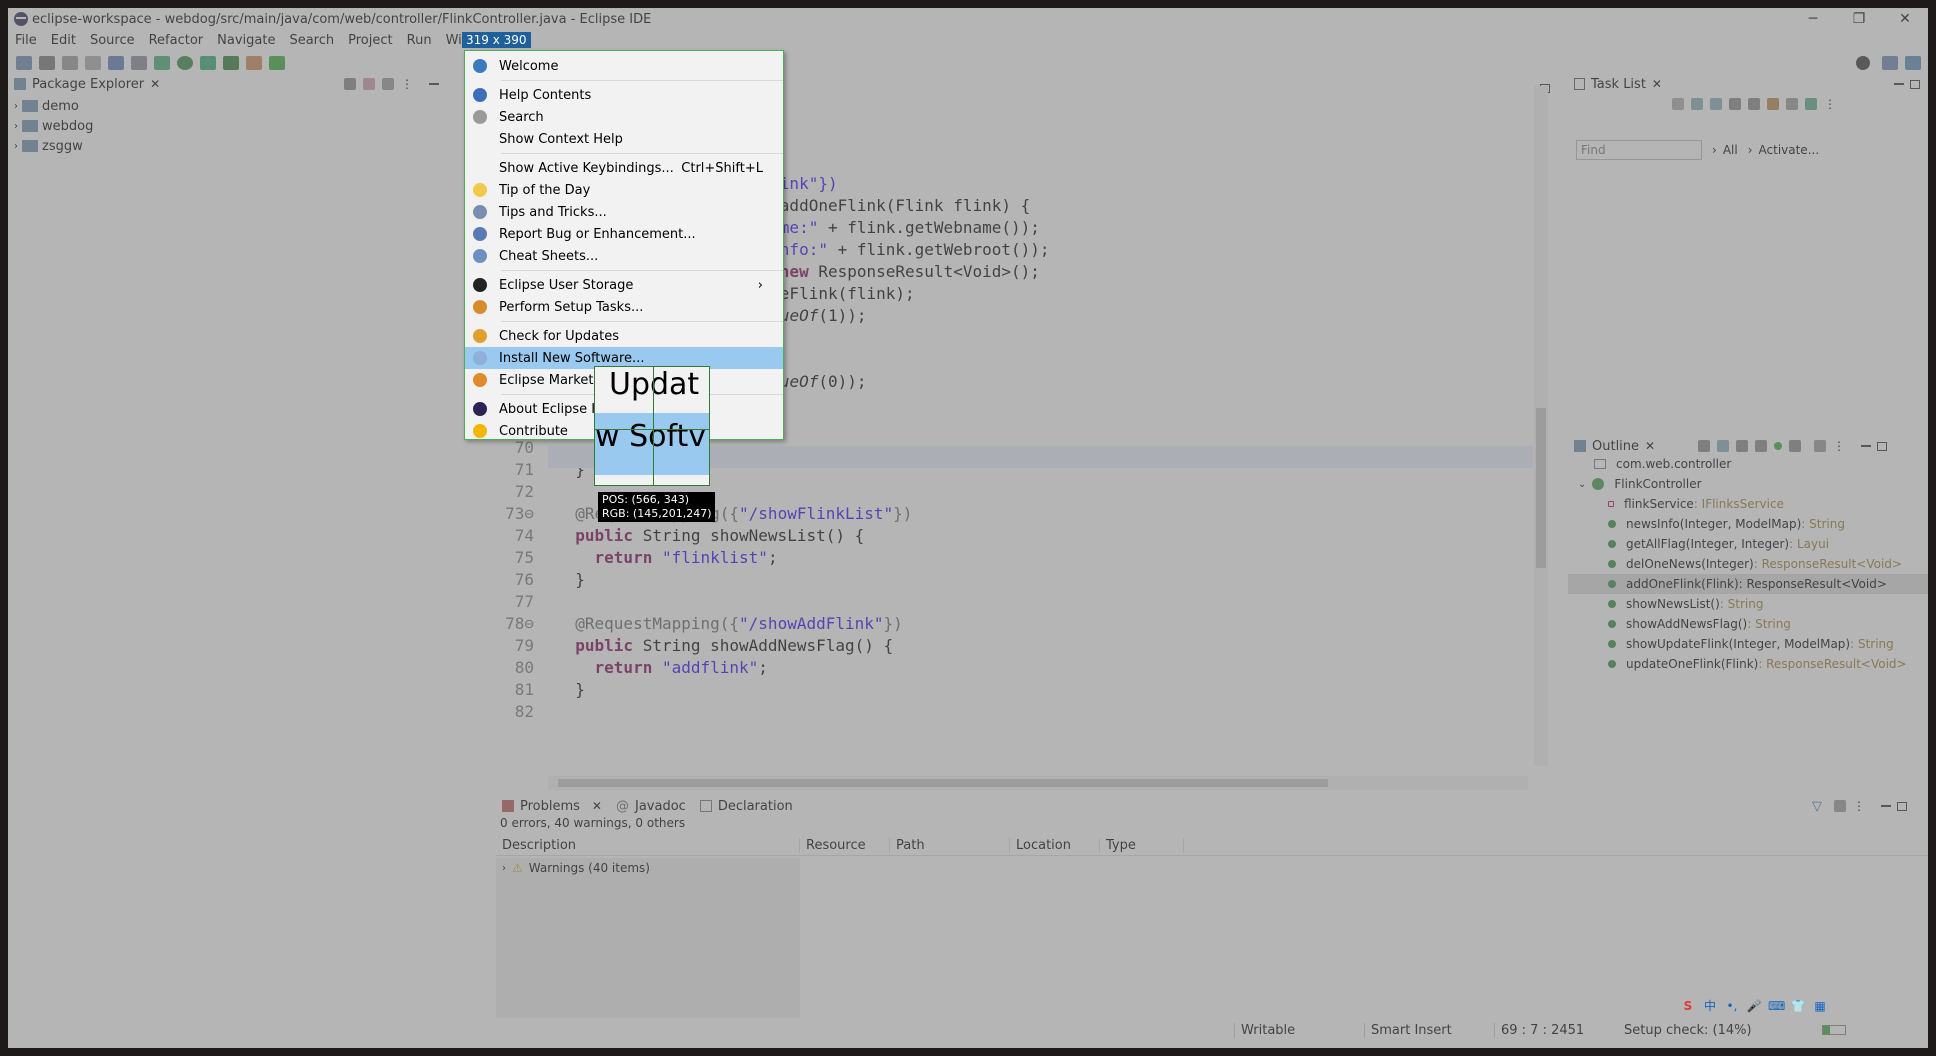 The height and width of the screenshot is (1056, 1936). Describe the element at coordinates (773, 689) in the screenshot. I see `code-line: 81 }` at that location.